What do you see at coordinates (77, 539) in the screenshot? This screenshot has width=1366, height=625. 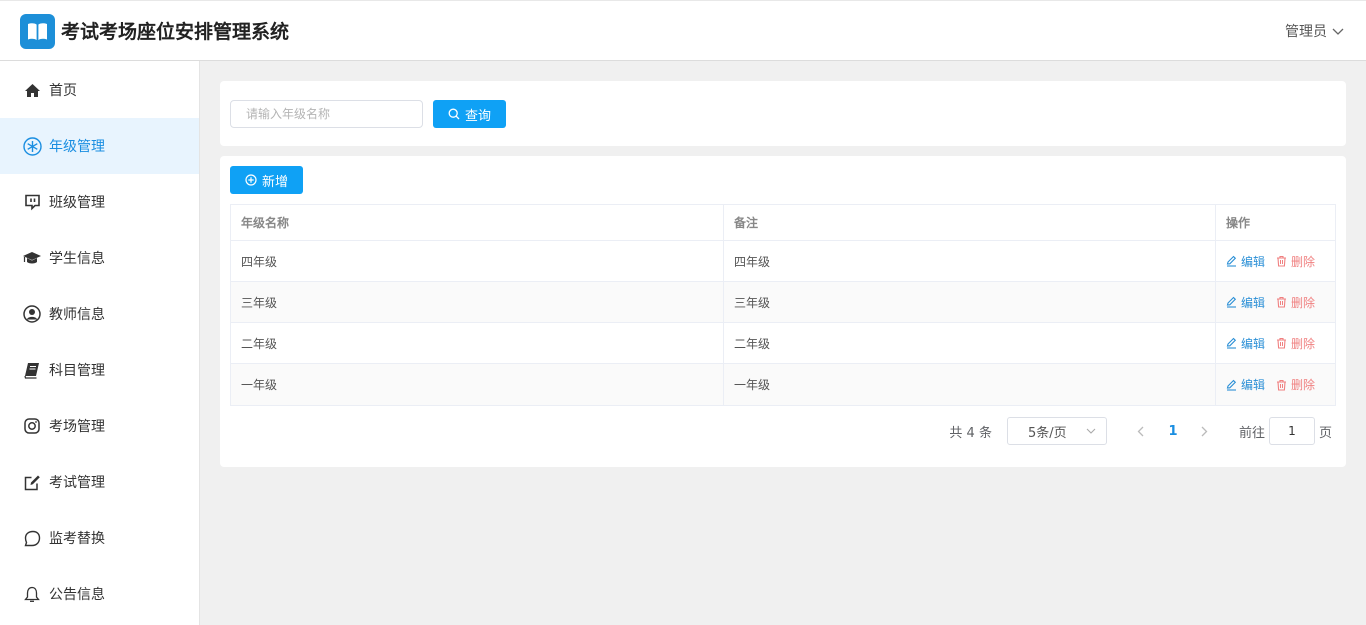 I see `sidebar-item-label: 监考替换` at bounding box center [77, 539].